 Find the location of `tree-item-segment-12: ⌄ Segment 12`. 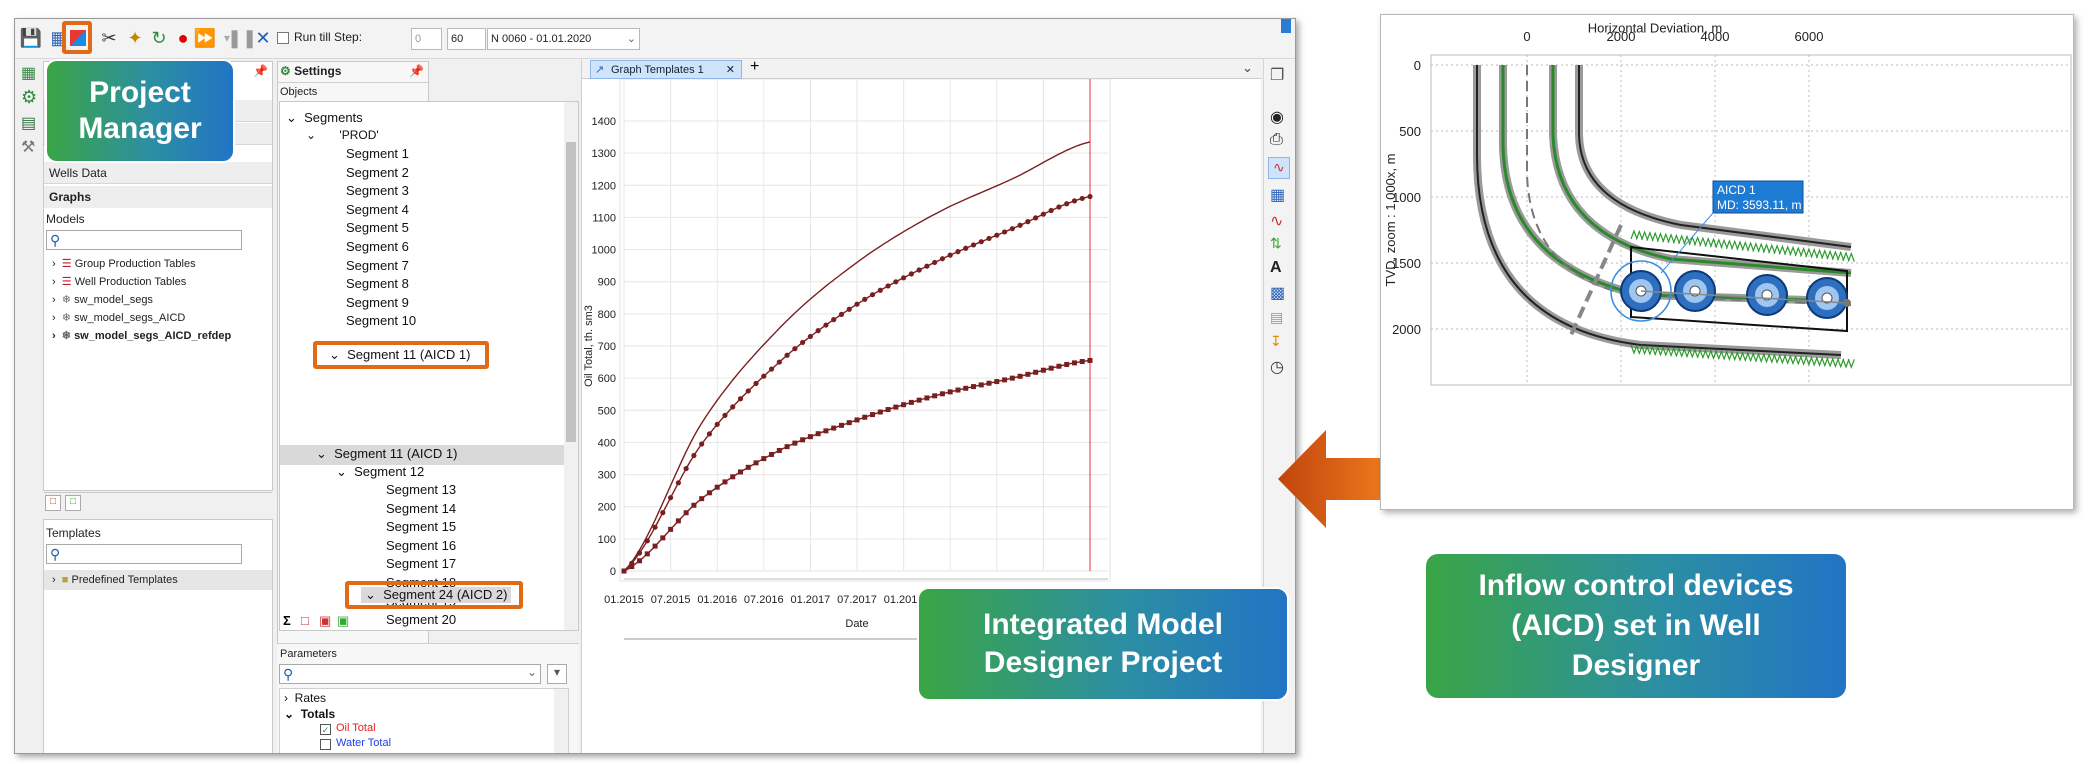

tree-item-segment-12: ⌄ Segment 12 is located at coordinates (380, 472).